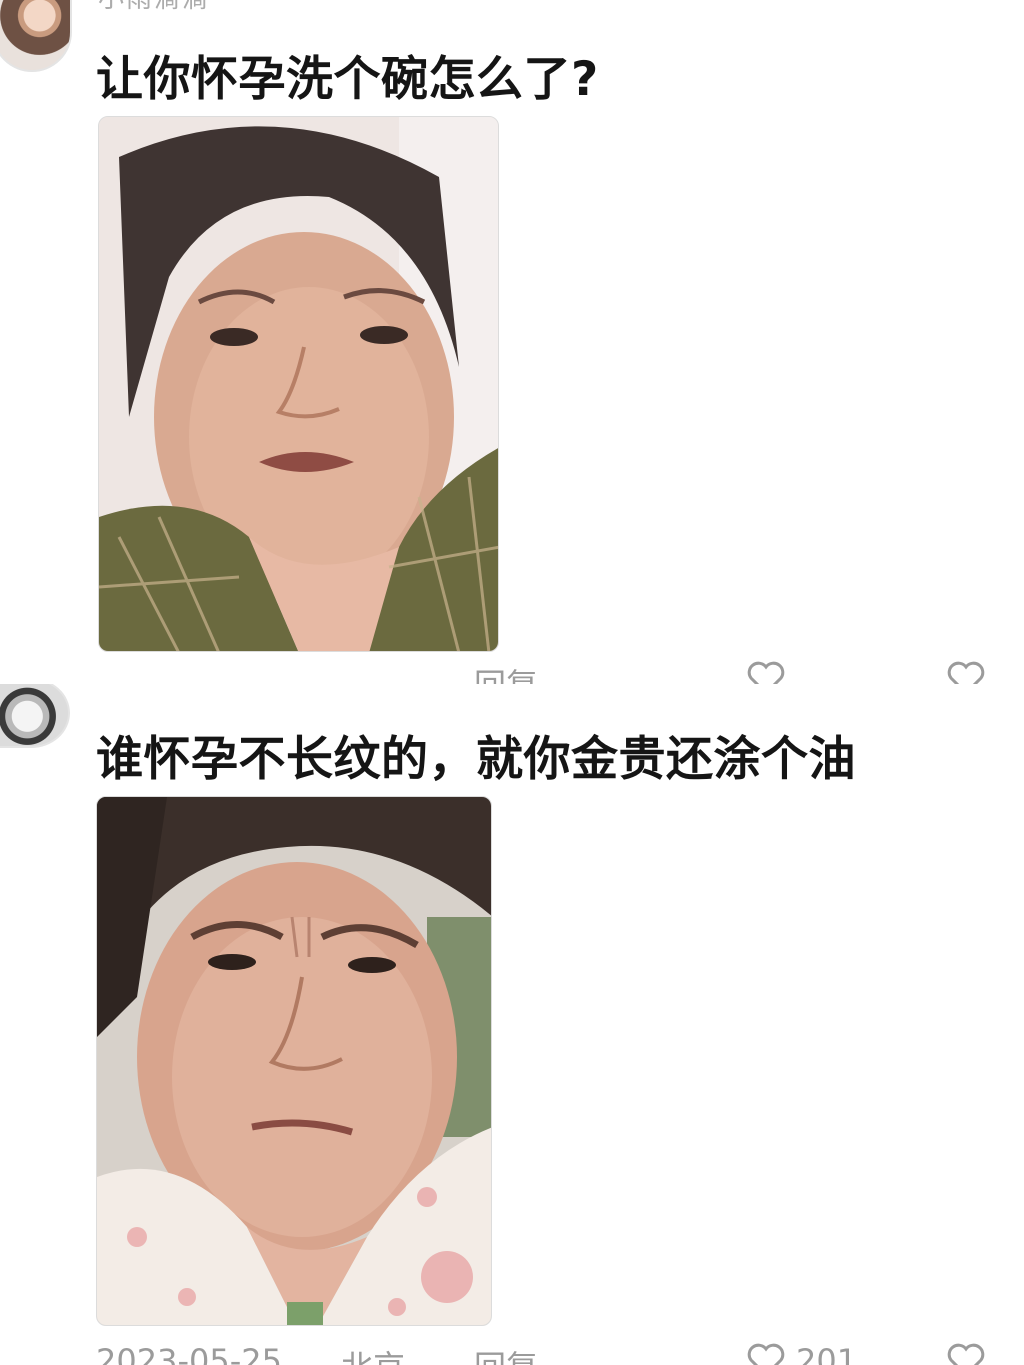  I want to click on username: 小雨滴滴, so click(154, 7).